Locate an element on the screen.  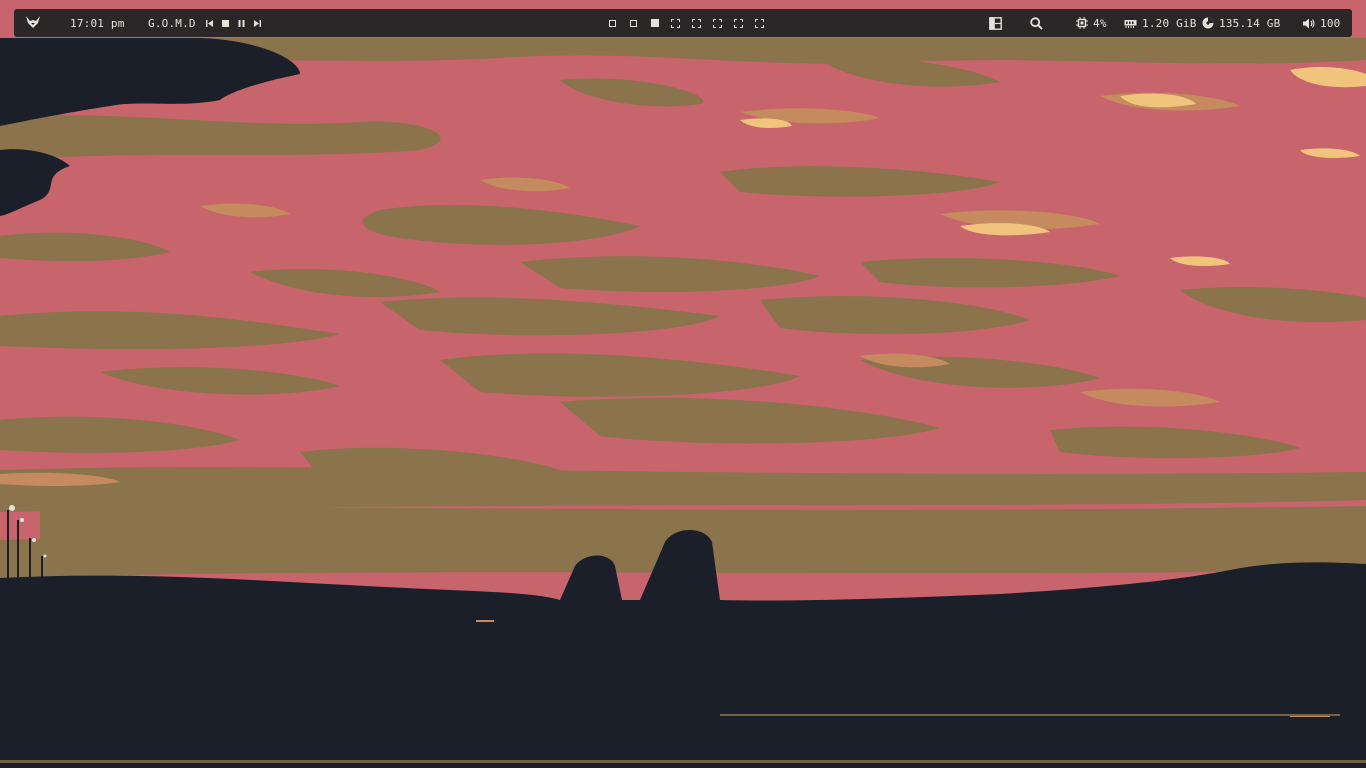
search-button is located at coordinates (1036, 23).